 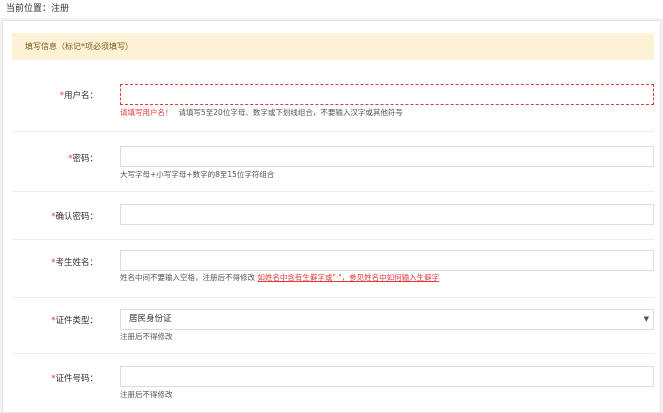 I want to click on idnumber-label: *证件号码：, so click(x=74, y=379).